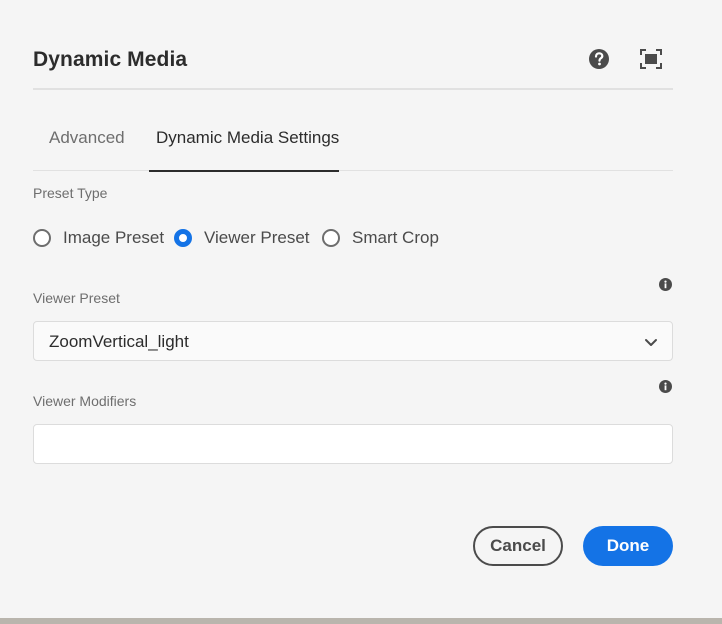  I want to click on radio-smart-crop: Smart Crop, so click(380, 238).